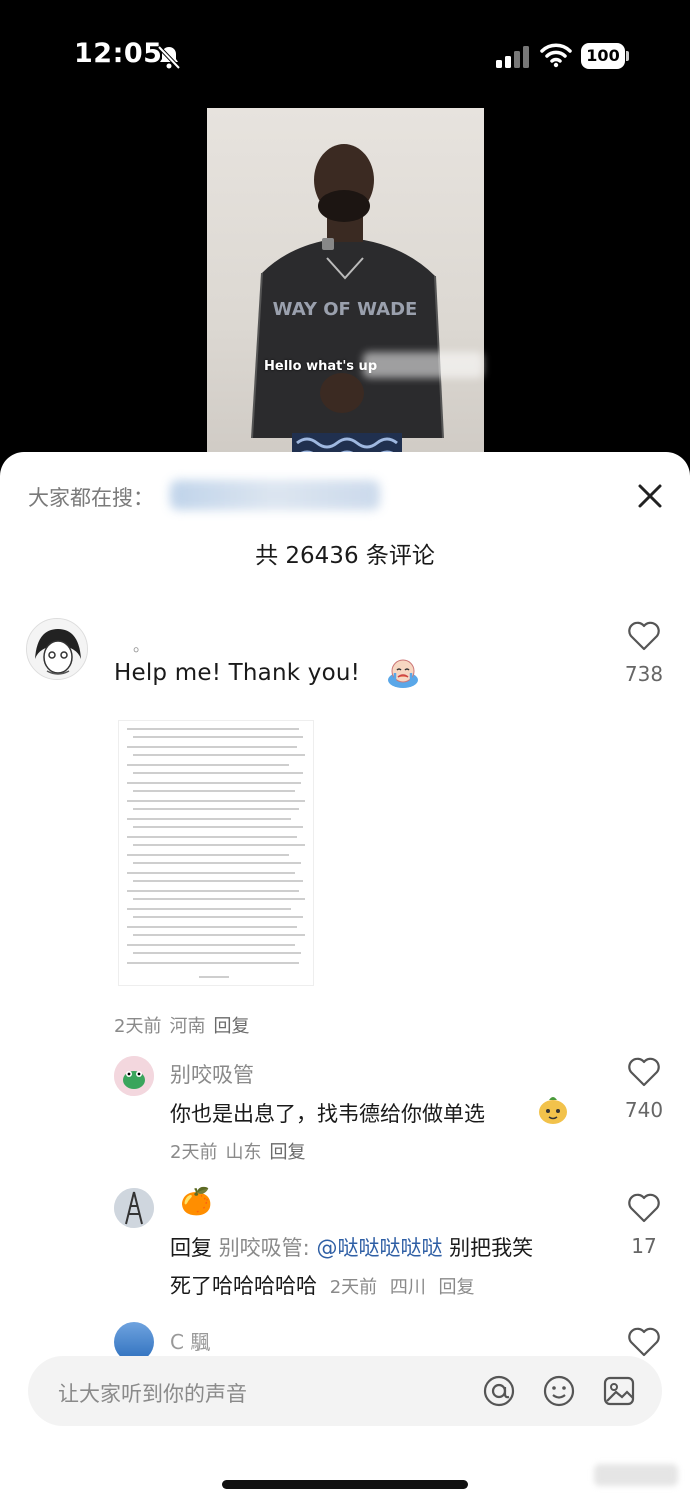 The height and width of the screenshot is (1501, 690). What do you see at coordinates (191, 1248) in the screenshot?
I see `reply-prefix: 回复` at bounding box center [191, 1248].